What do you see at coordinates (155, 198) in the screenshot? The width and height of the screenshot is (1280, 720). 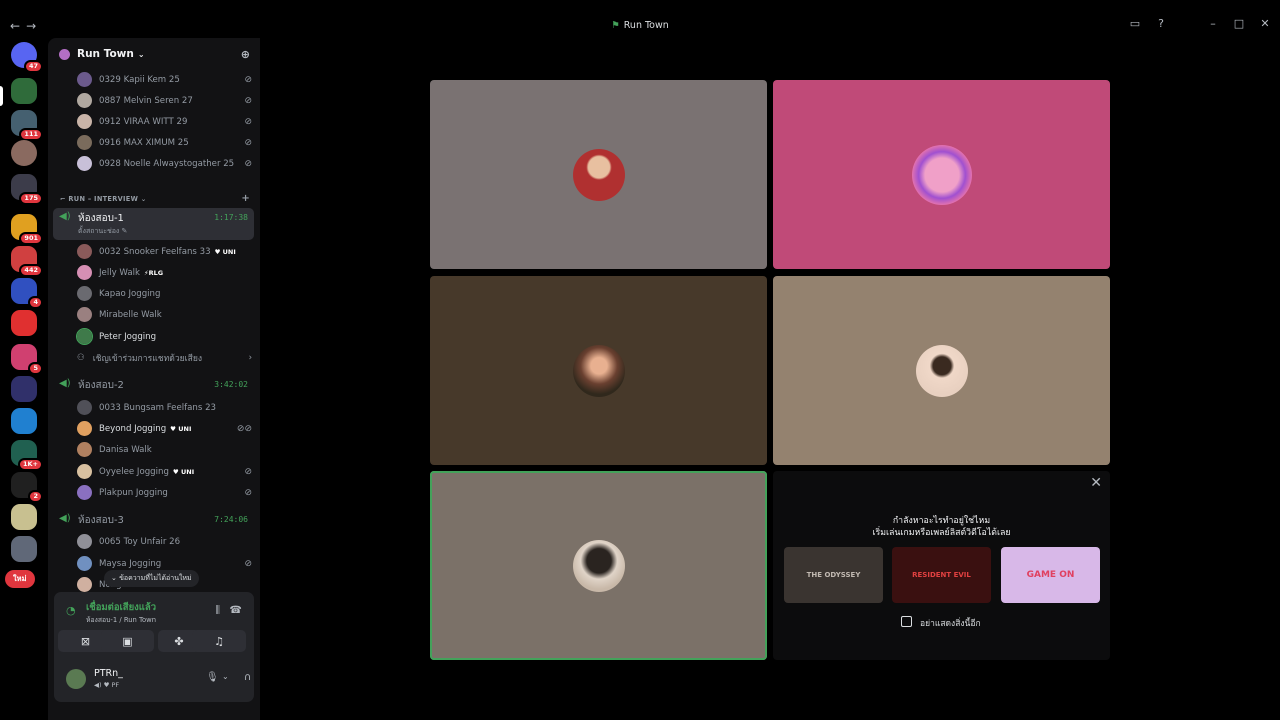 I see `category-header: ⌐ RUN – INTERVIEW ⌄ +` at bounding box center [155, 198].